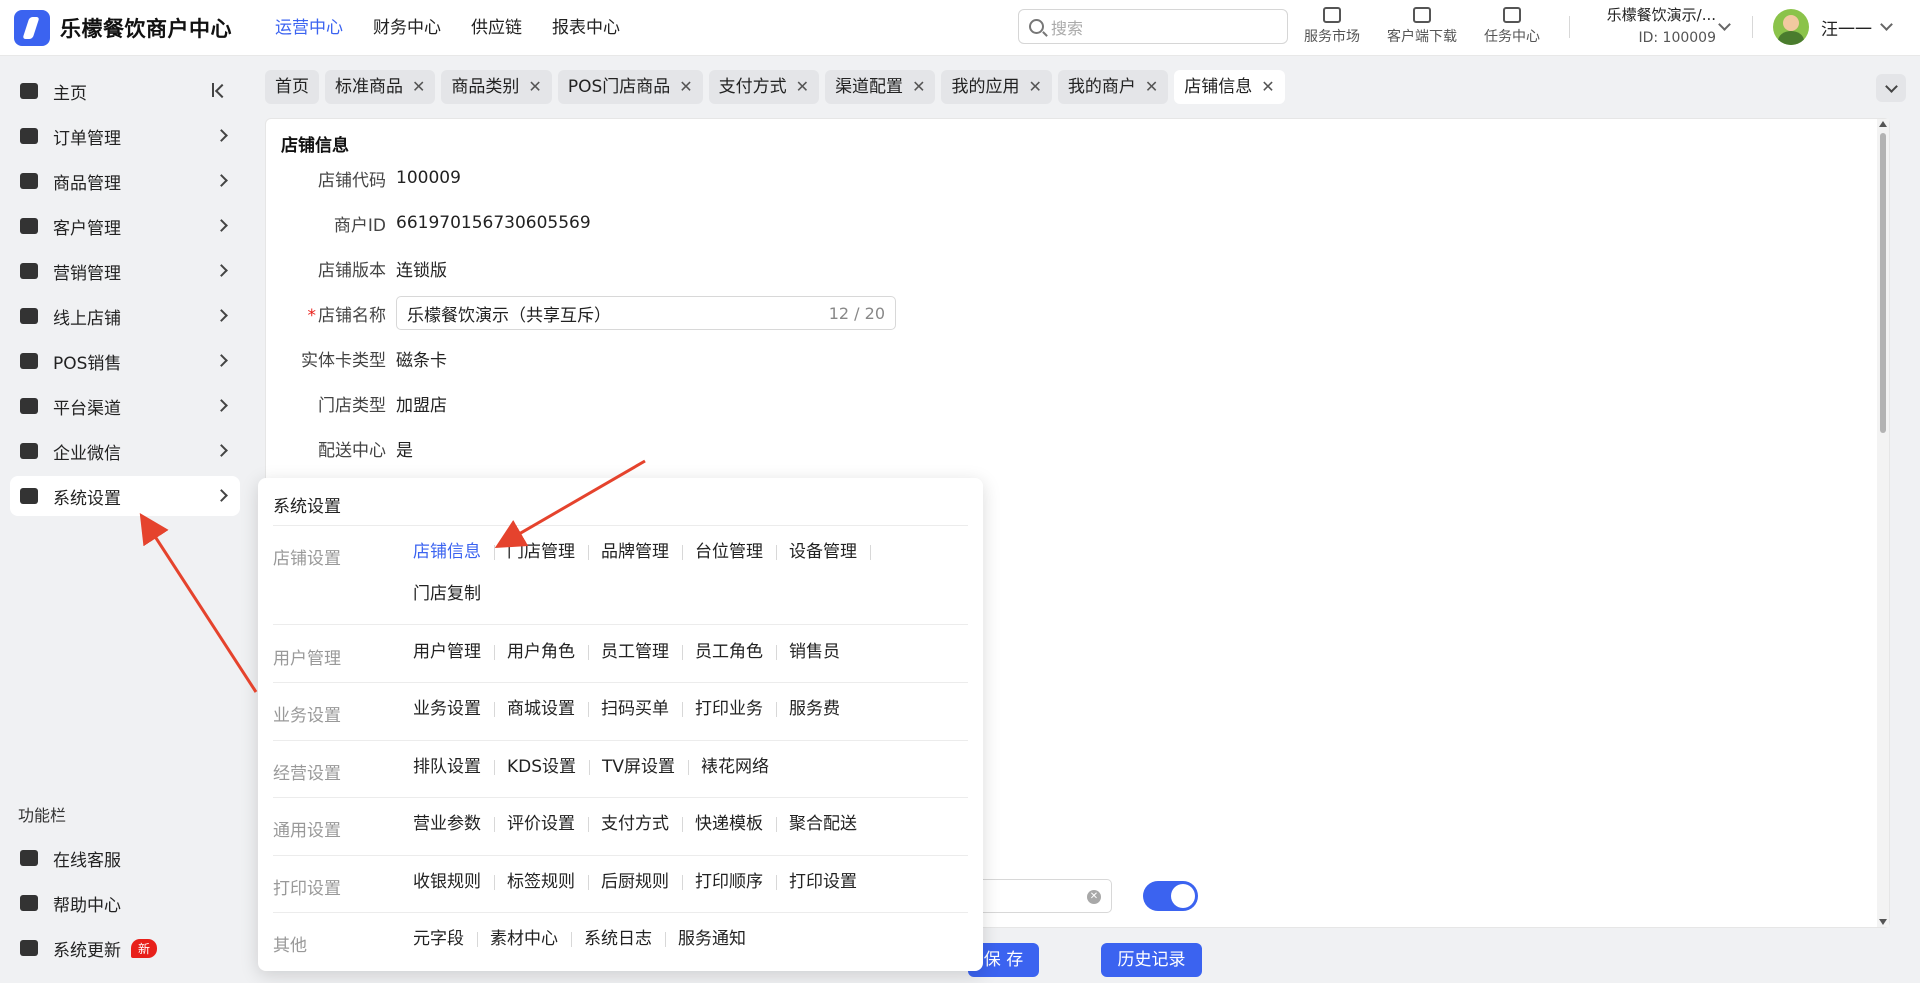 The height and width of the screenshot is (983, 1920). What do you see at coordinates (821, 709) in the screenshot?
I see `popup-link-service-fee: 服务费` at bounding box center [821, 709].